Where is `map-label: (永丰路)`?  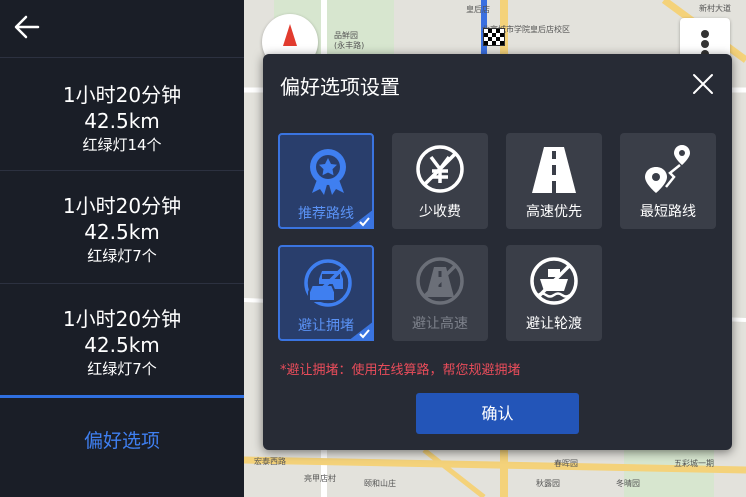 map-label: (永丰路) is located at coordinates (349, 45).